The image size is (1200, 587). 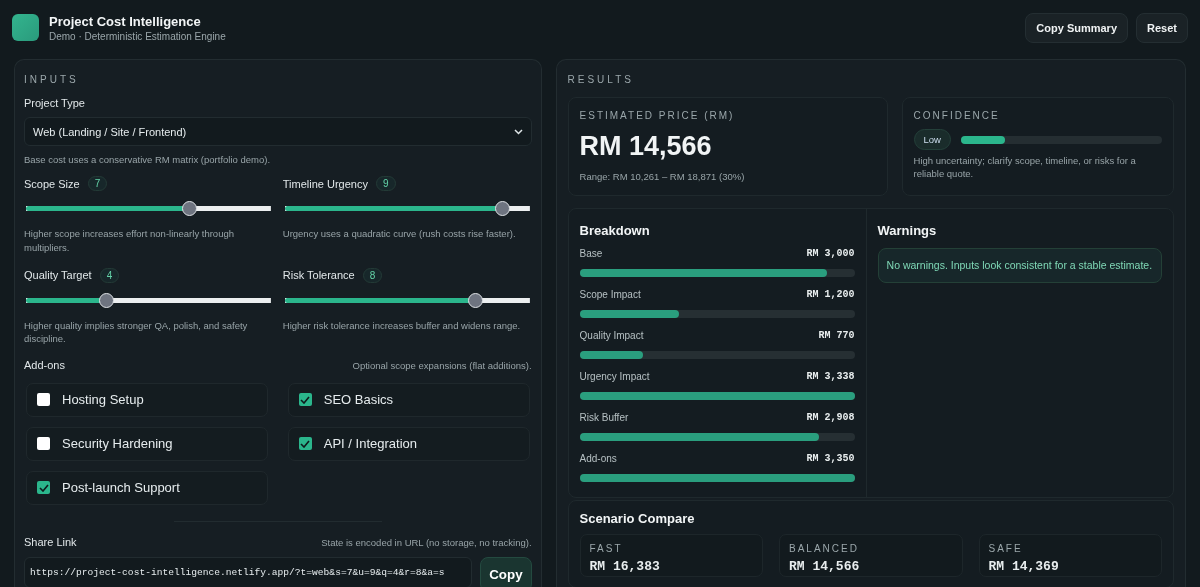 I want to click on addon-option: API / Integration, so click(x=408, y=443).